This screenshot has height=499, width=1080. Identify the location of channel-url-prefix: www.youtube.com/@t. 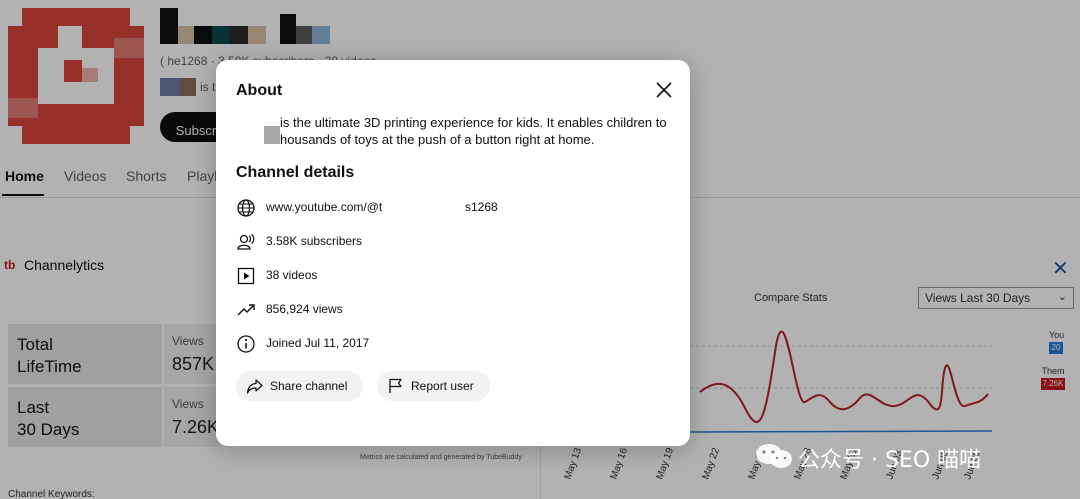
(324, 207).